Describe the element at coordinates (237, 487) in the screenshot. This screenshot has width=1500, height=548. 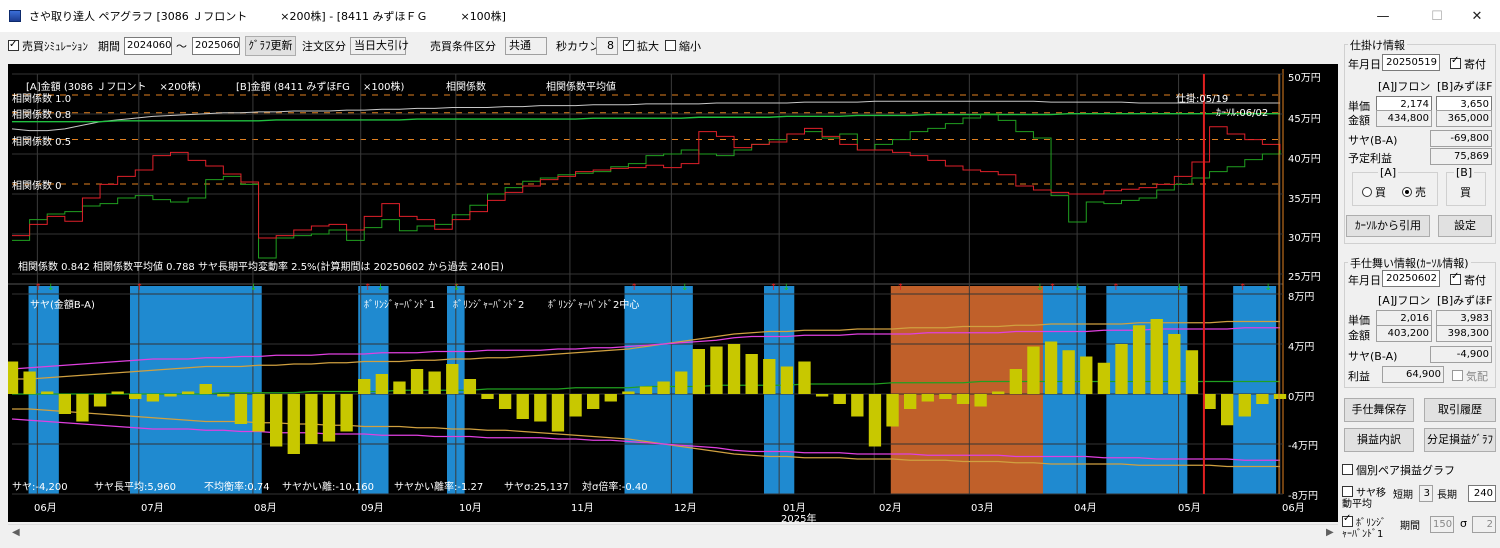
I see `stat-imbalance: 不均衡率:0.74` at that location.